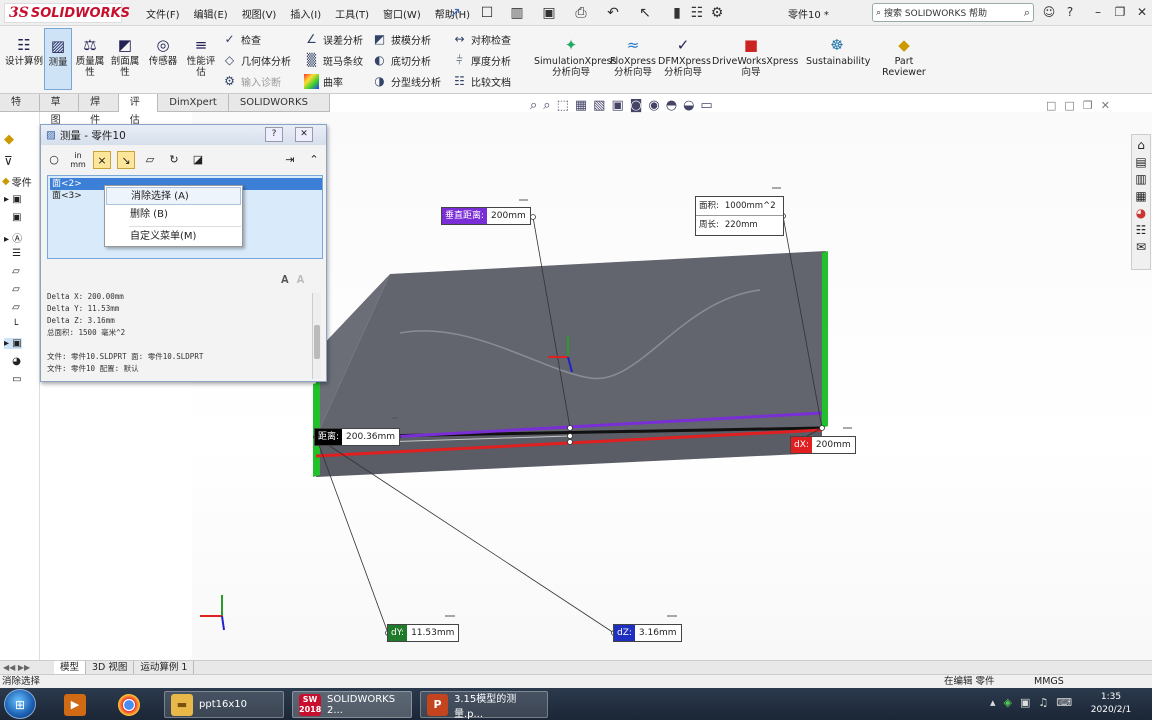 This screenshot has height=720, width=1152. I want to click on pin-dialog-icon: ⇥, so click(290, 160).